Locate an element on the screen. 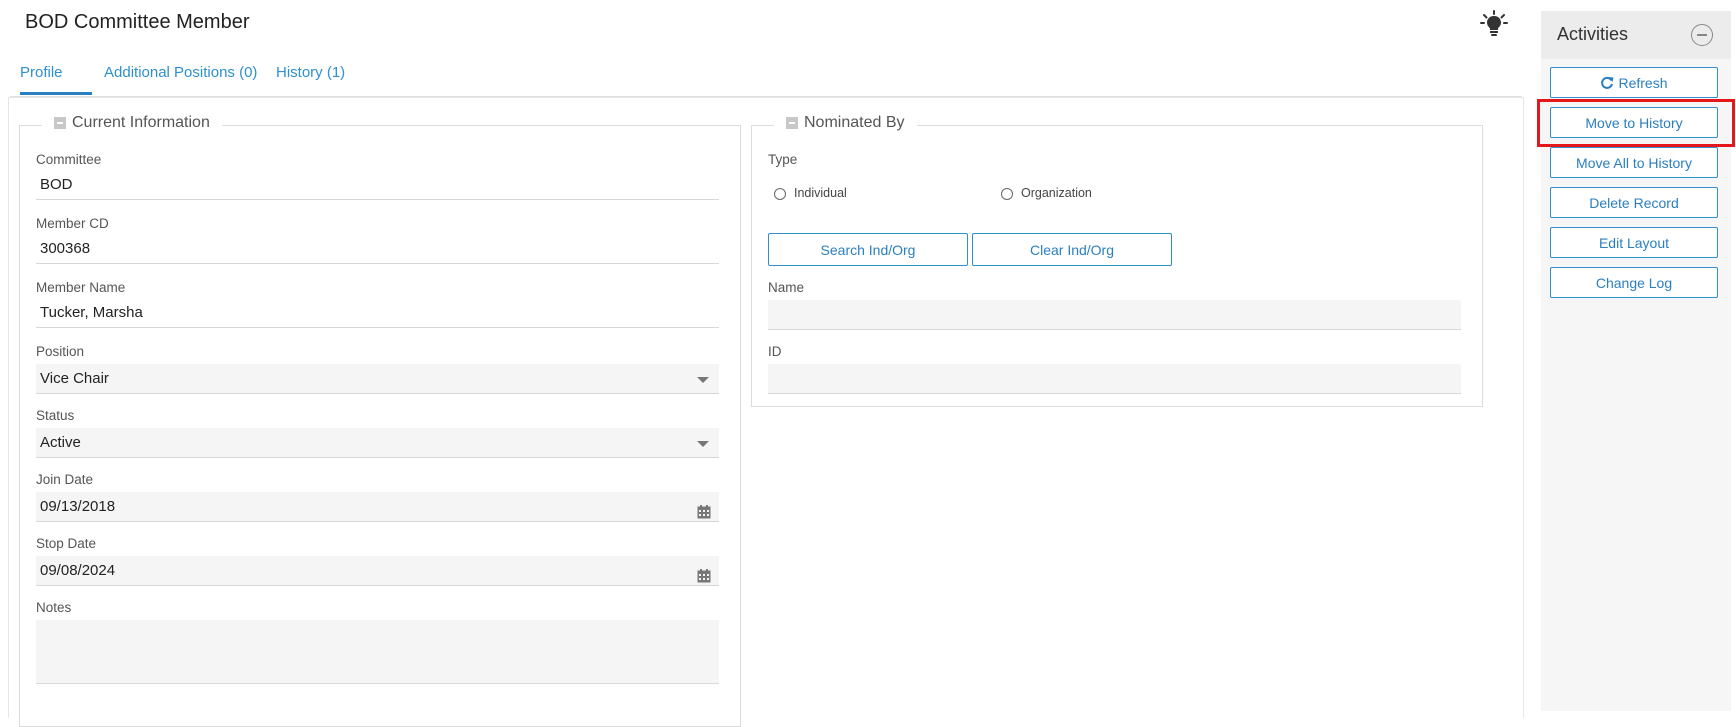 The image size is (1736, 727). refresh-label: Refresh is located at coordinates (1643, 83).